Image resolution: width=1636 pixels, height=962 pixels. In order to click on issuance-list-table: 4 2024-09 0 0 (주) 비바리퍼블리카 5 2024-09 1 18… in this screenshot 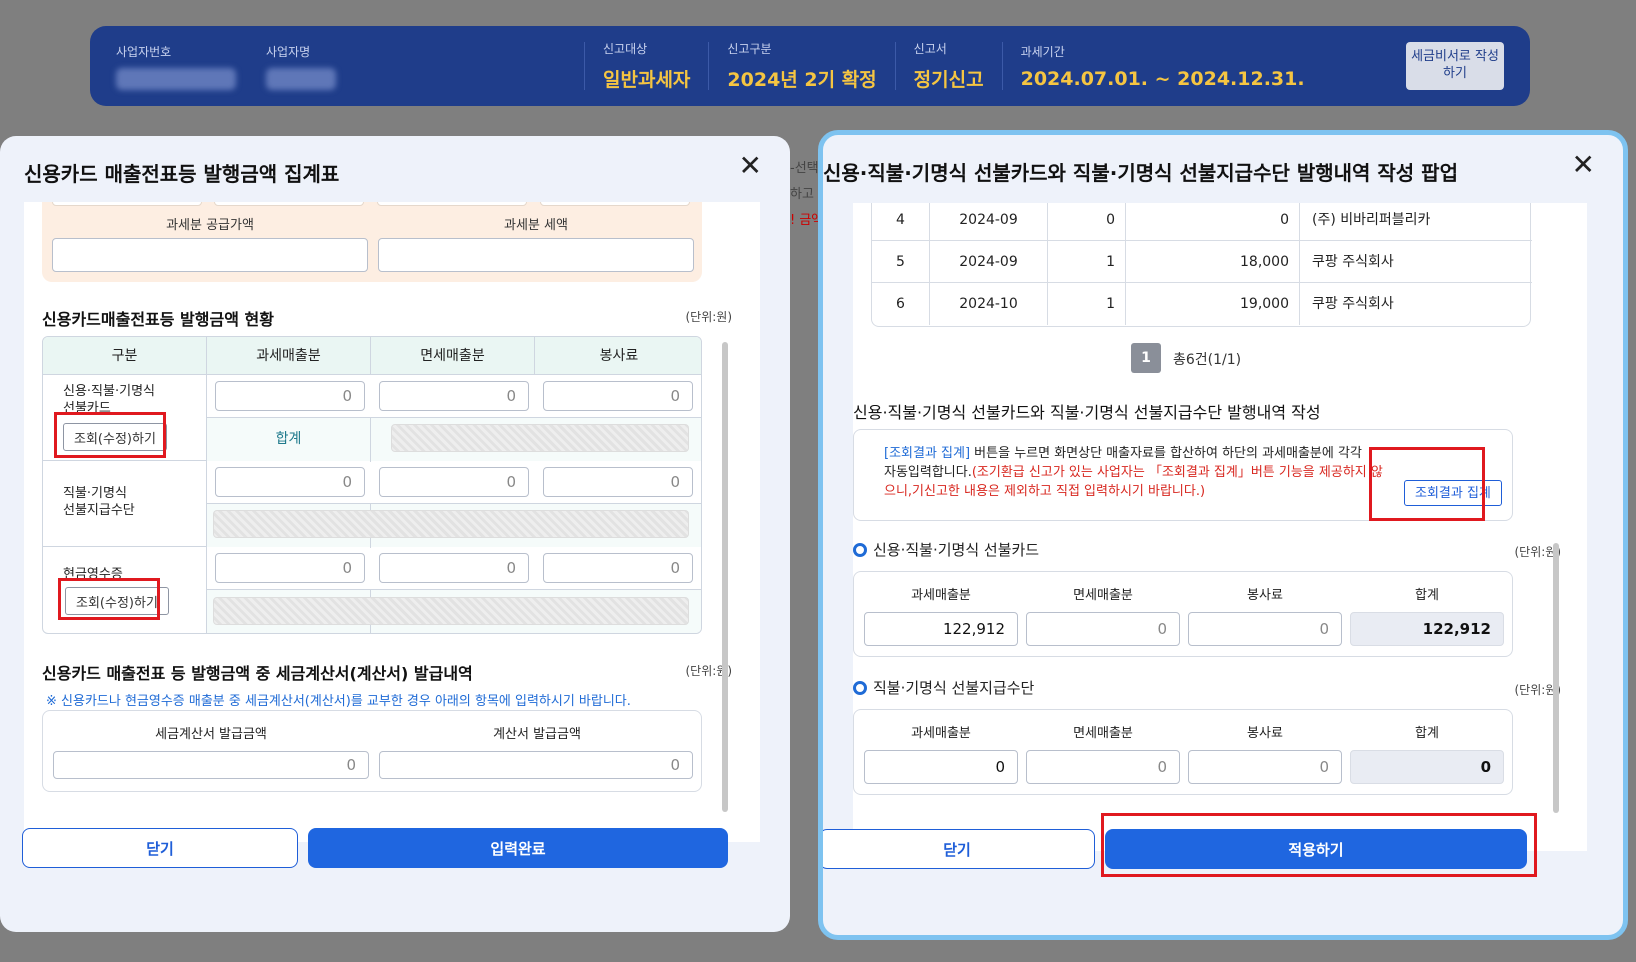, I will do `click(1201, 265)`.